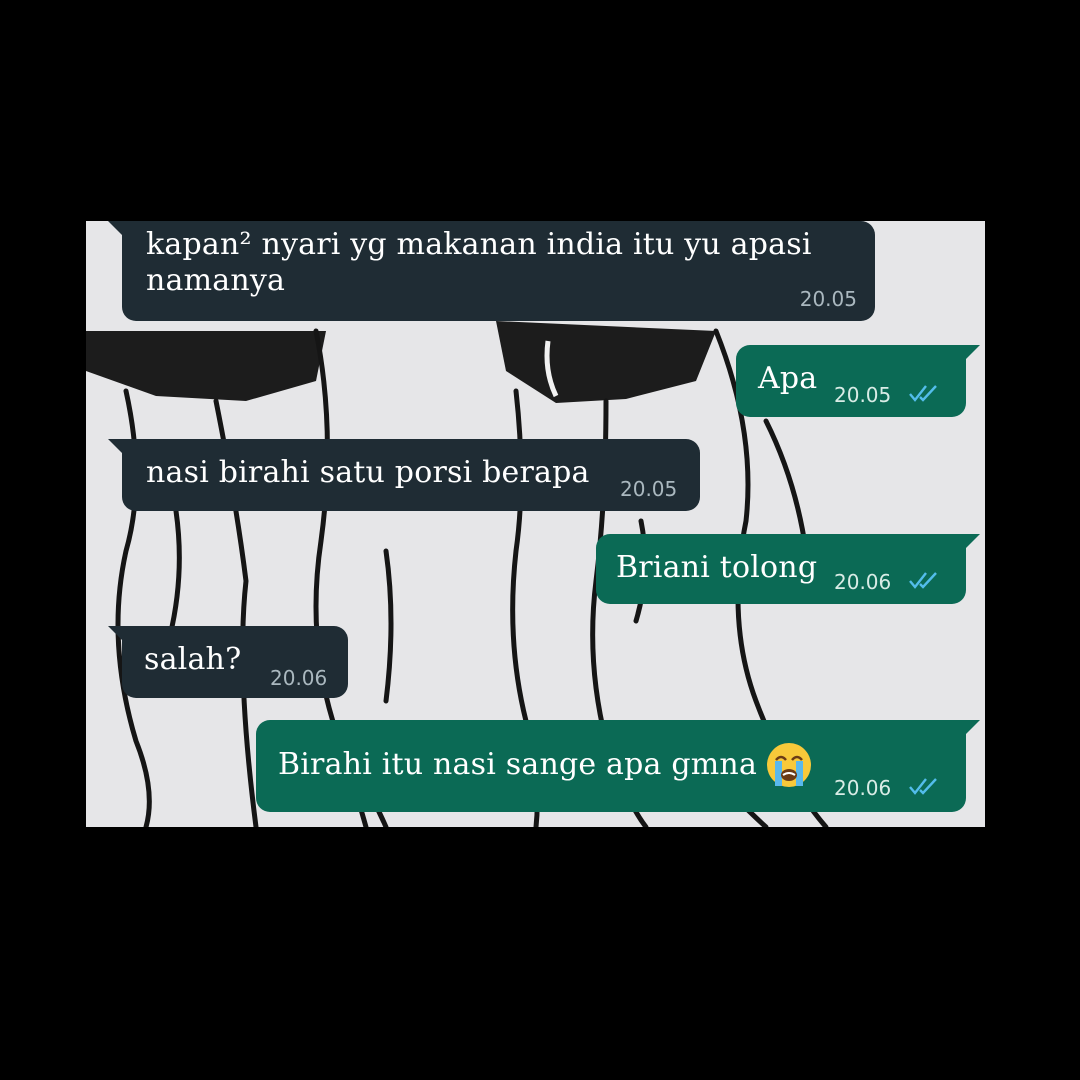  What do you see at coordinates (193, 659) in the screenshot?
I see `message-text: salah?` at bounding box center [193, 659].